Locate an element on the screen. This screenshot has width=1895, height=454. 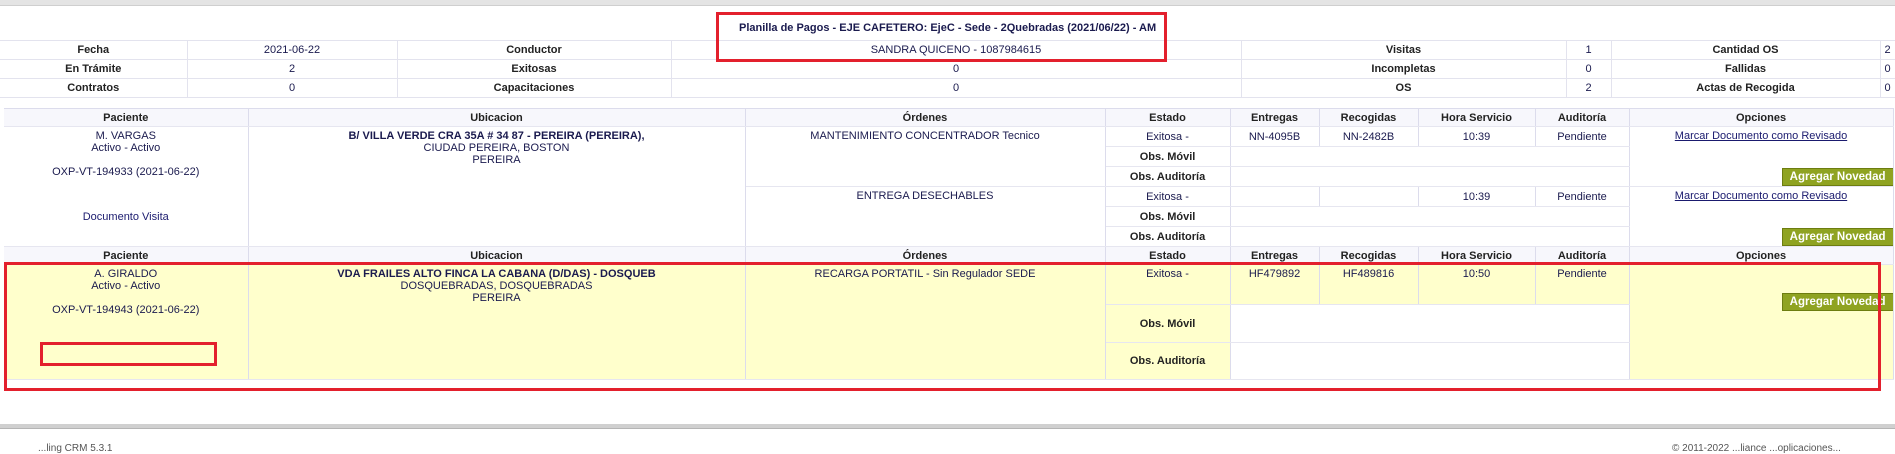
entregas-cell: HF479892 is located at coordinates (1275, 284).